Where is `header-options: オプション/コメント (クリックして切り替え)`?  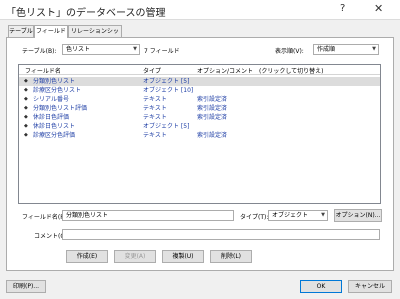 header-options: オプション/コメント (クリックして切り替え) is located at coordinates (260, 70).